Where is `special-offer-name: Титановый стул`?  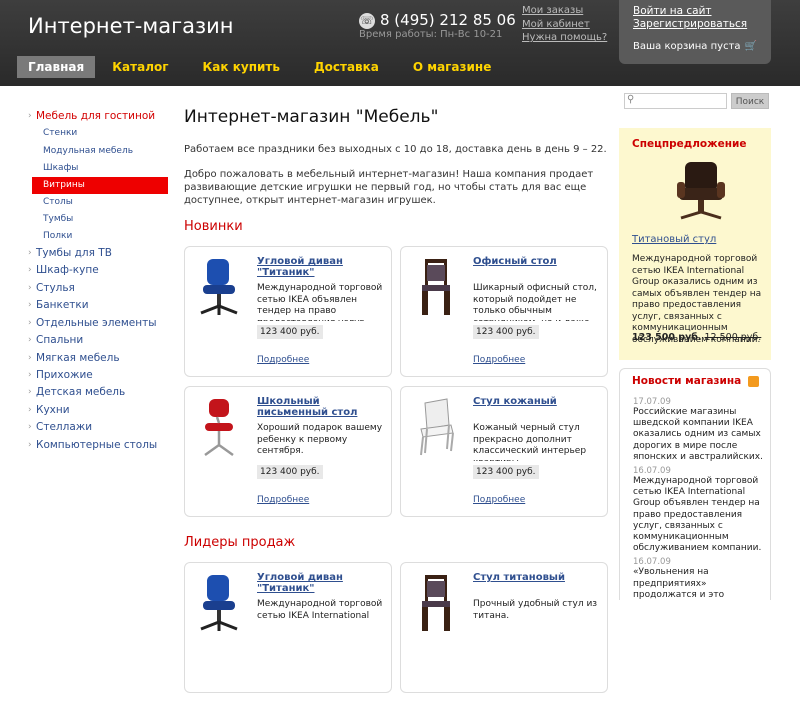 special-offer-name: Титановый стул is located at coordinates (674, 239).